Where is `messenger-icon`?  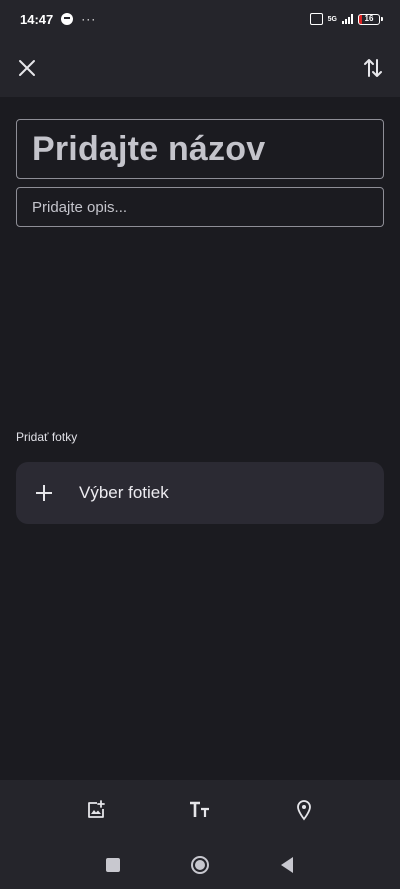
messenger-icon is located at coordinates (67, 19).